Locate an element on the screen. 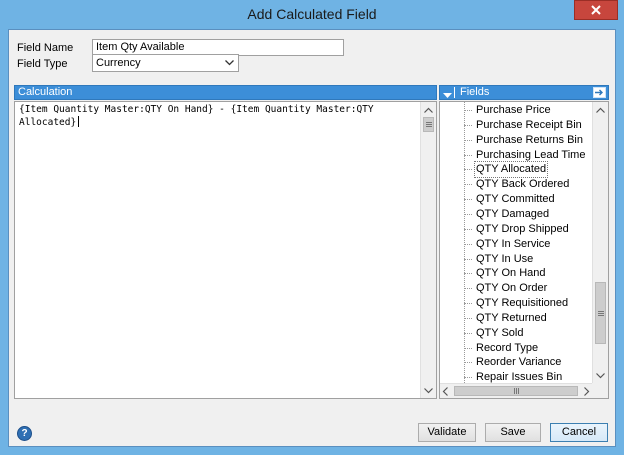 Image resolution: width=624 pixels, height=455 pixels. field-list-item-label: Record Type is located at coordinates (507, 347).